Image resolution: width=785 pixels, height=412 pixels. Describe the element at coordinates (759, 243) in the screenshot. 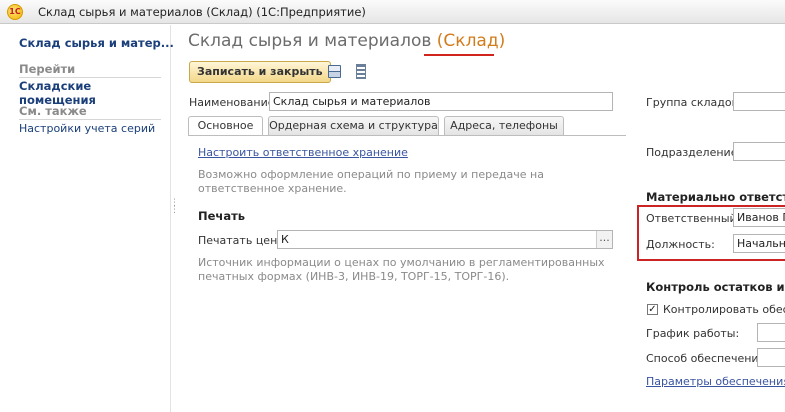

I see `position-field: Начальни` at that location.